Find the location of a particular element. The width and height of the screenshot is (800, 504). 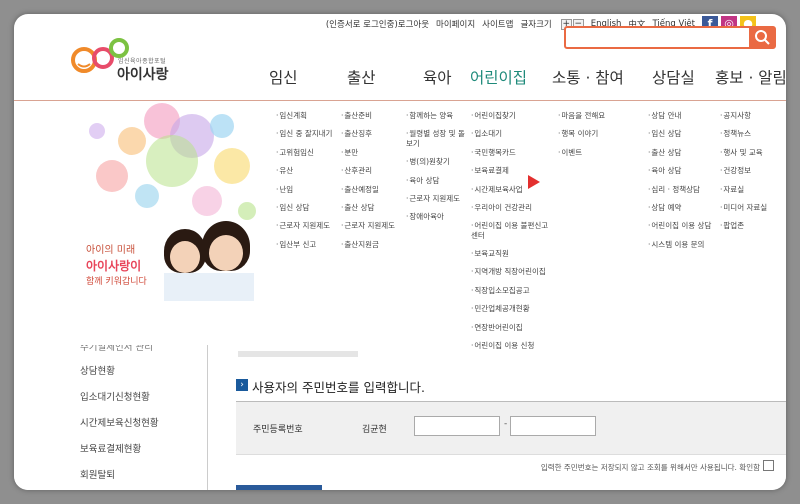

menu-item: 어린이집 이용 상담 is located at coordinates (689, 225).